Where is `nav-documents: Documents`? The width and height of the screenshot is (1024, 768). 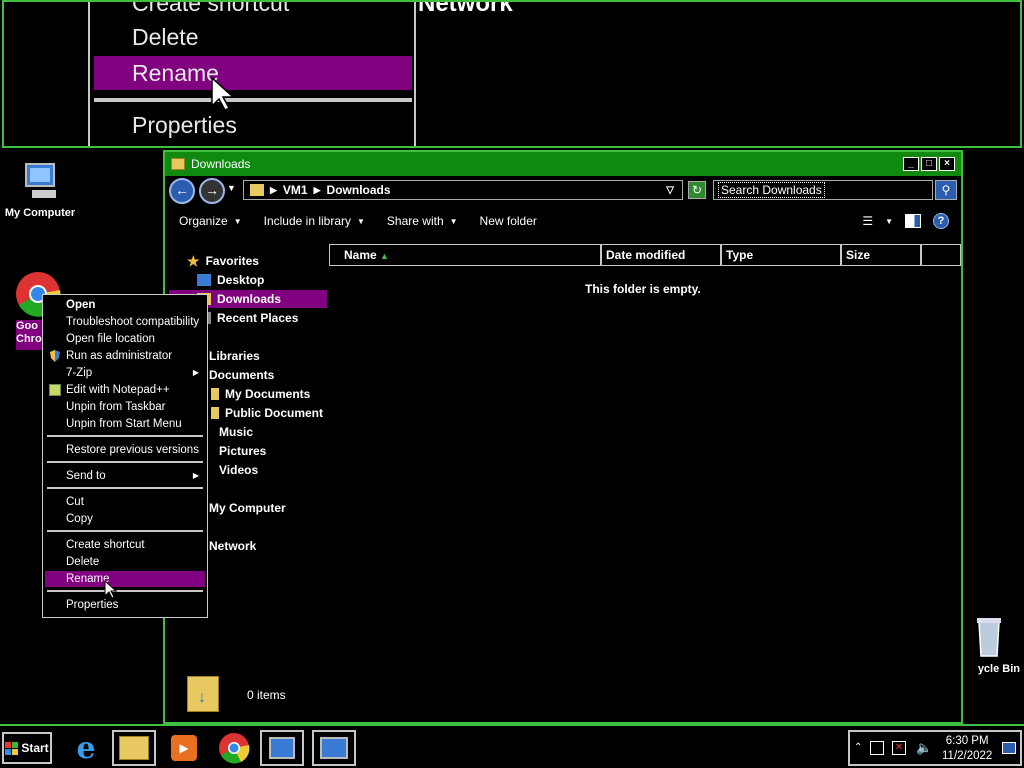 nav-documents: Documents is located at coordinates (241, 375).